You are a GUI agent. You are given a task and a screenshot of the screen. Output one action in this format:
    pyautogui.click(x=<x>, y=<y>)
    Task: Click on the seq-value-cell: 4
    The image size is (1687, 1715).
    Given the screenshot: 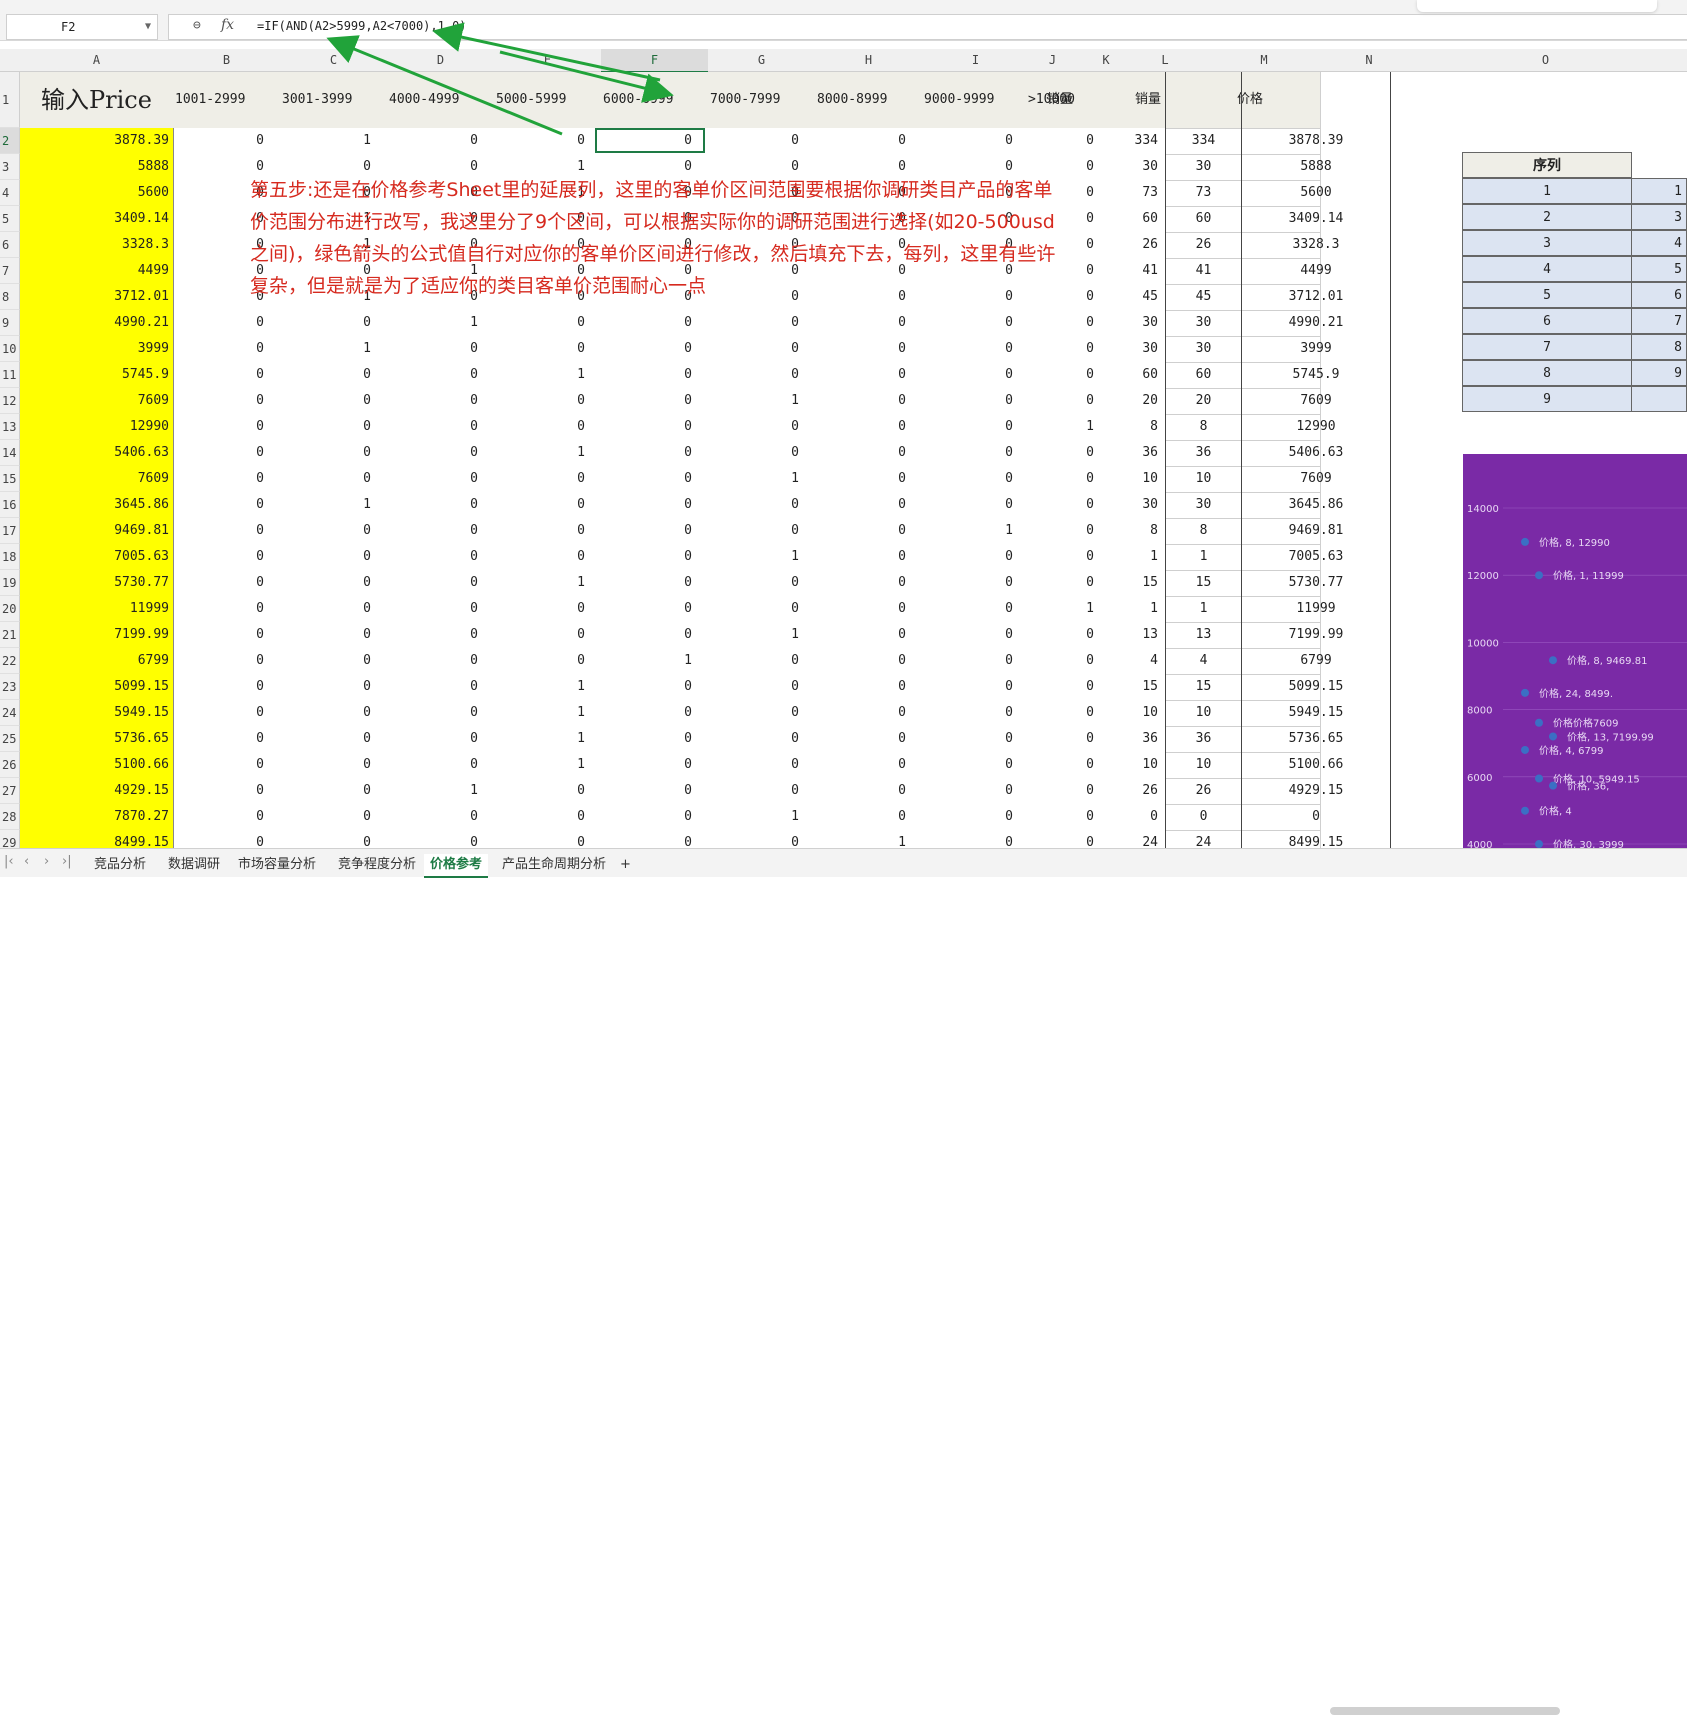 What is the action you would take?
    pyautogui.click(x=1659, y=243)
    